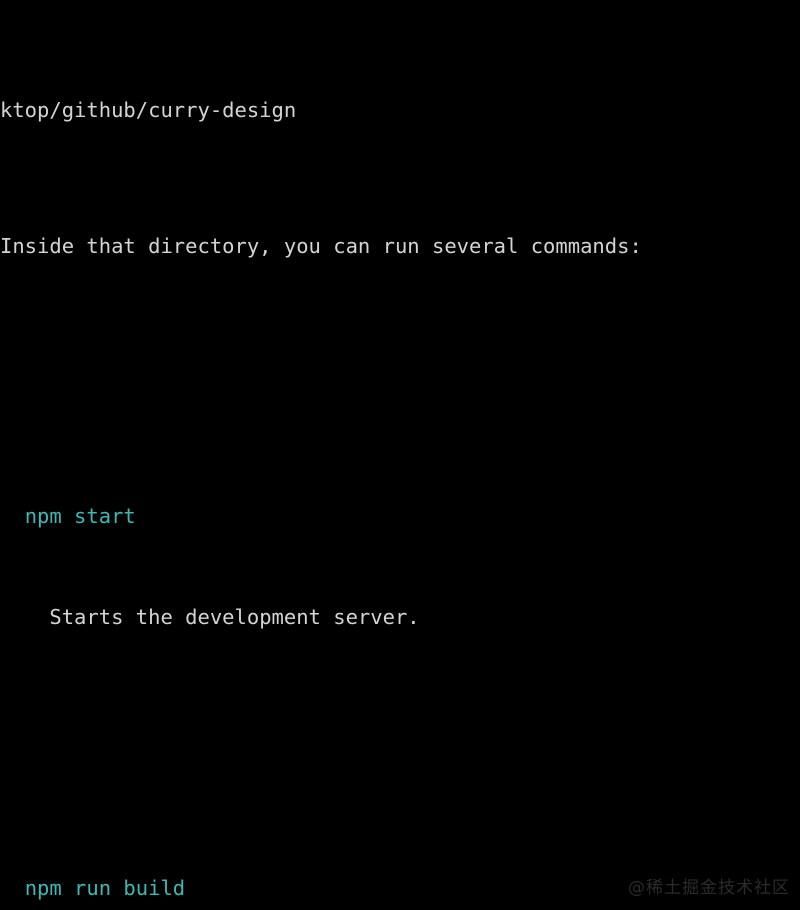 The height and width of the screenshot is (910, 800). What do you see at coordinates (400, 111) in the screenshot?
I see `output-path-line: ktop/github/curry-design` at bounding box center [400, 111].